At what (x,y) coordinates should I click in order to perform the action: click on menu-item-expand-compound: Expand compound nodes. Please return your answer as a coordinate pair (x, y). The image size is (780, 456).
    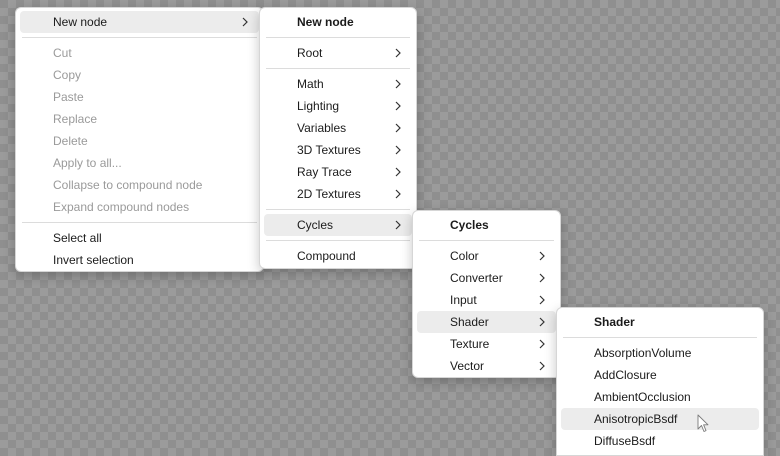
    Looking at the image, I should click on (139, 207).